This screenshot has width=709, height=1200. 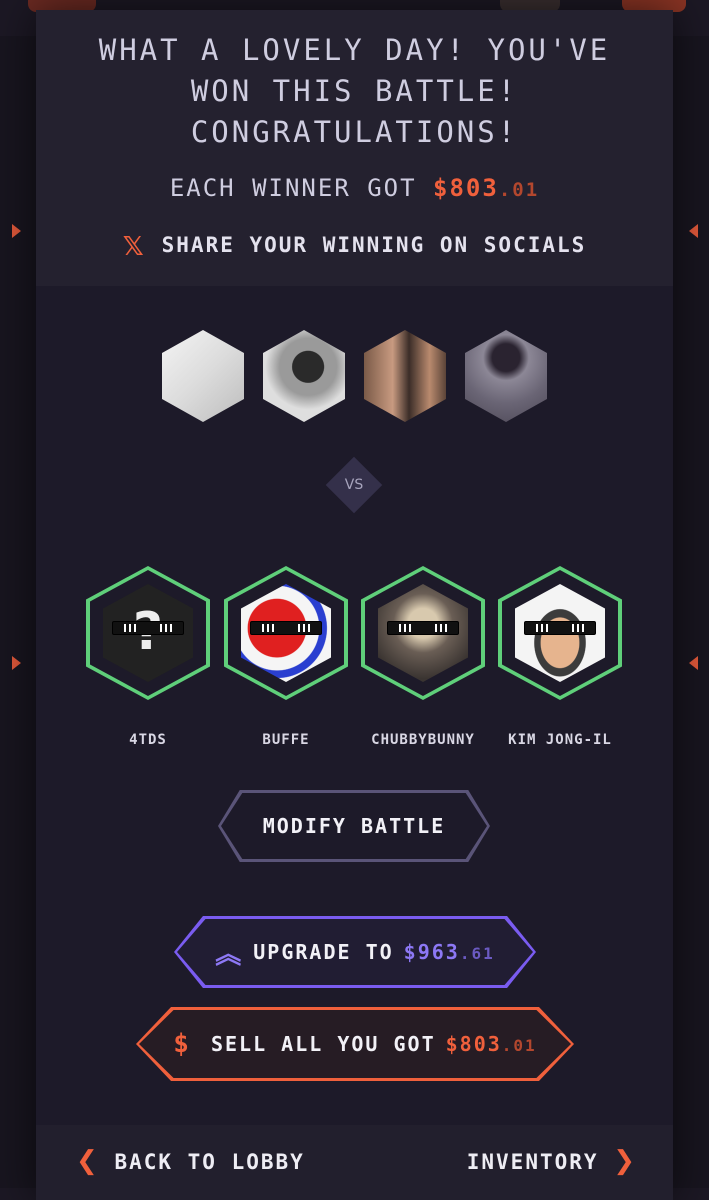 I want to click on upgrade-amount: $963.61, so click(x=449, y=952).